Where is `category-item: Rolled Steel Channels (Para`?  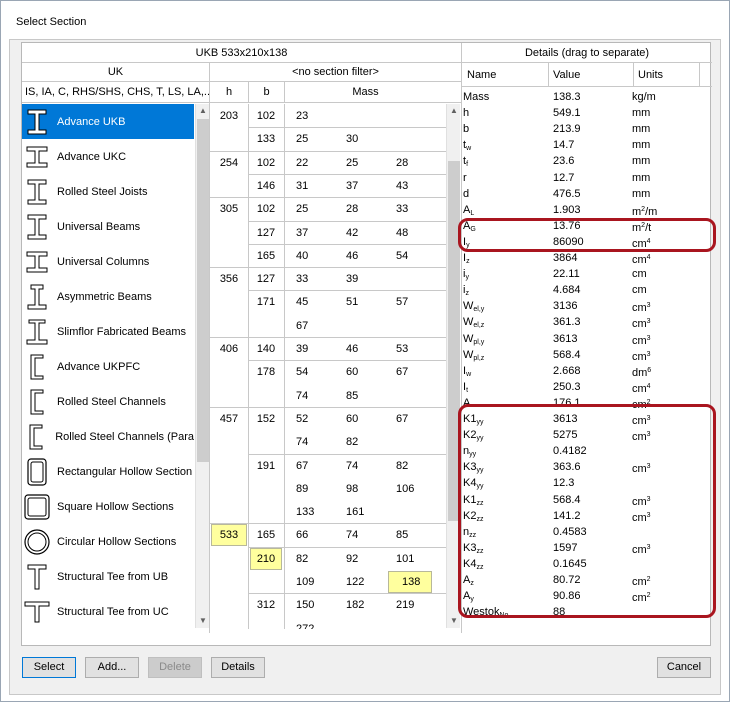
category-item: Rolled Steel Channels (Para is located at coordinates (108, 436).